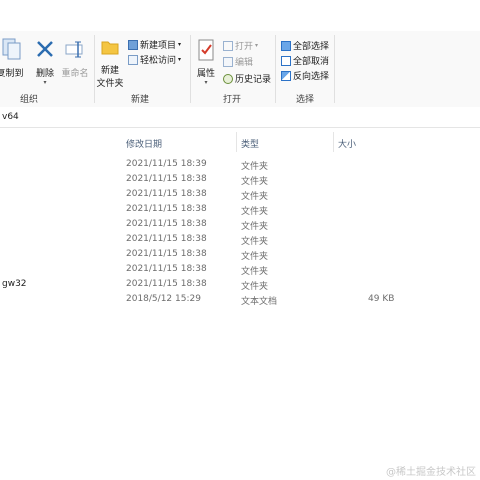  Describe the element at coordinates (45, 62) in the screenshot. I see `delete-button: 删除 ▾` at that location.